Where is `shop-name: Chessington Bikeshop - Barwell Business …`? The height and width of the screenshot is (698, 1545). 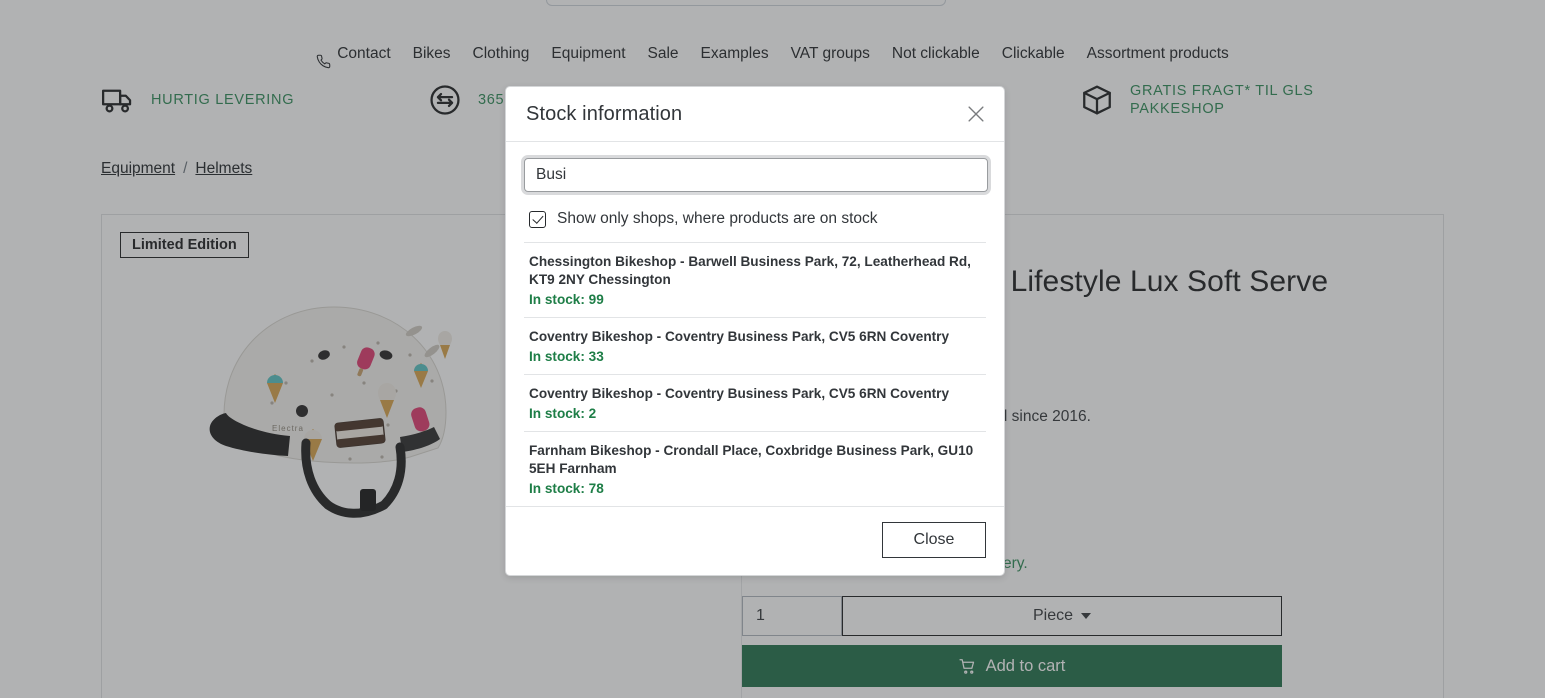 shop-name: Chessington Bikeshop - Barwell Business … is located at coordinates (750, 270).